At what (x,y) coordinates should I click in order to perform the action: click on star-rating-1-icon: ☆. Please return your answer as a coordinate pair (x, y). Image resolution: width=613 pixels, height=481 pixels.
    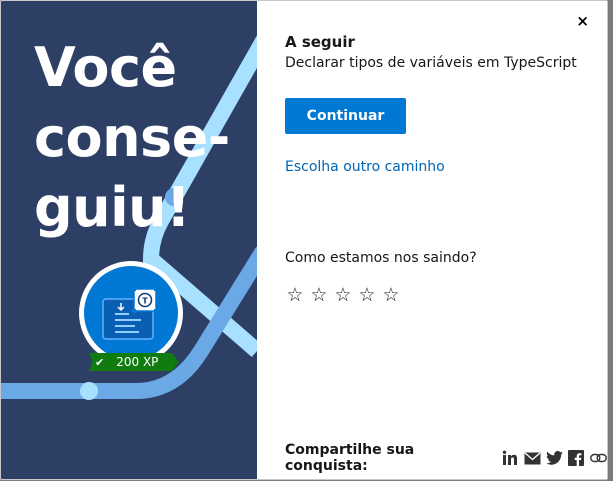
    Looking at the image, I should click on (295, 295).